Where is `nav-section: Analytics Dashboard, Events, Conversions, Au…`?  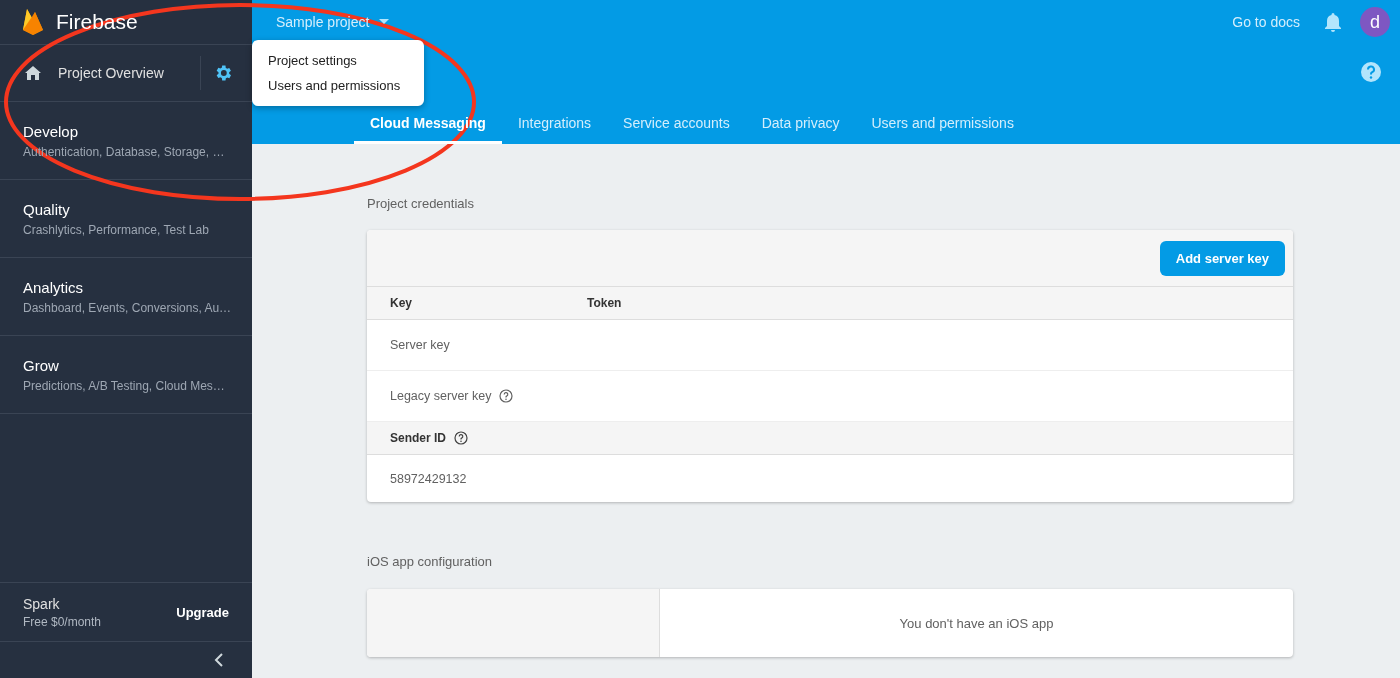
nav-section: Analytics Dashboard, Events, Conversions, Au… is located at coordinates (126, 297).